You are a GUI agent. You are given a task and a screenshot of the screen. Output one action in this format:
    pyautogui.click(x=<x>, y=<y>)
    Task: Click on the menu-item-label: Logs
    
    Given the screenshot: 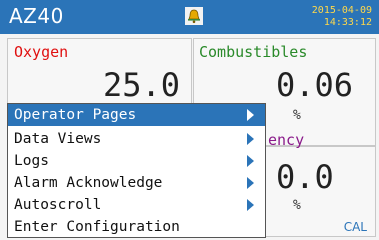 What is the action you would take?
    pyautogui.click(x=31, y=161)
    